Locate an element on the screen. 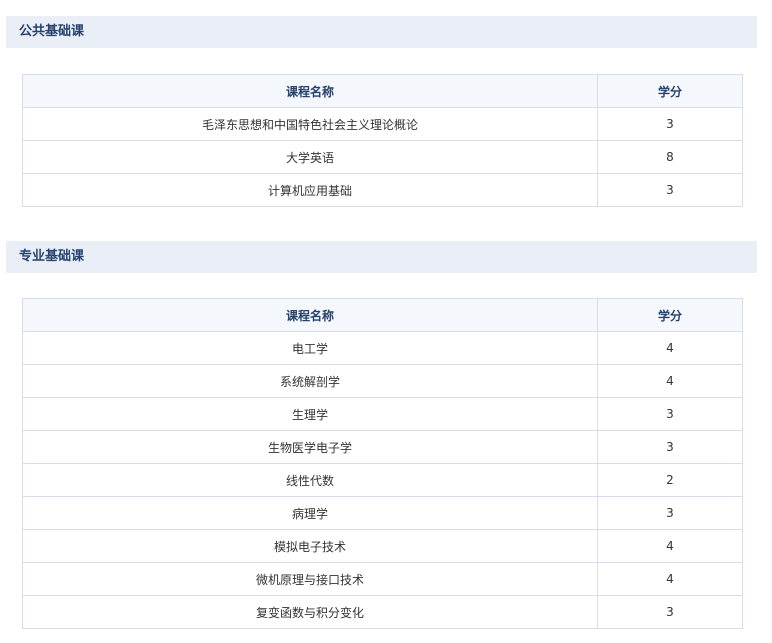 Image resolution: width=772 pixels, height=643 pixels. course-name-cell: 线性代数 is located at coordinates (310, 480).